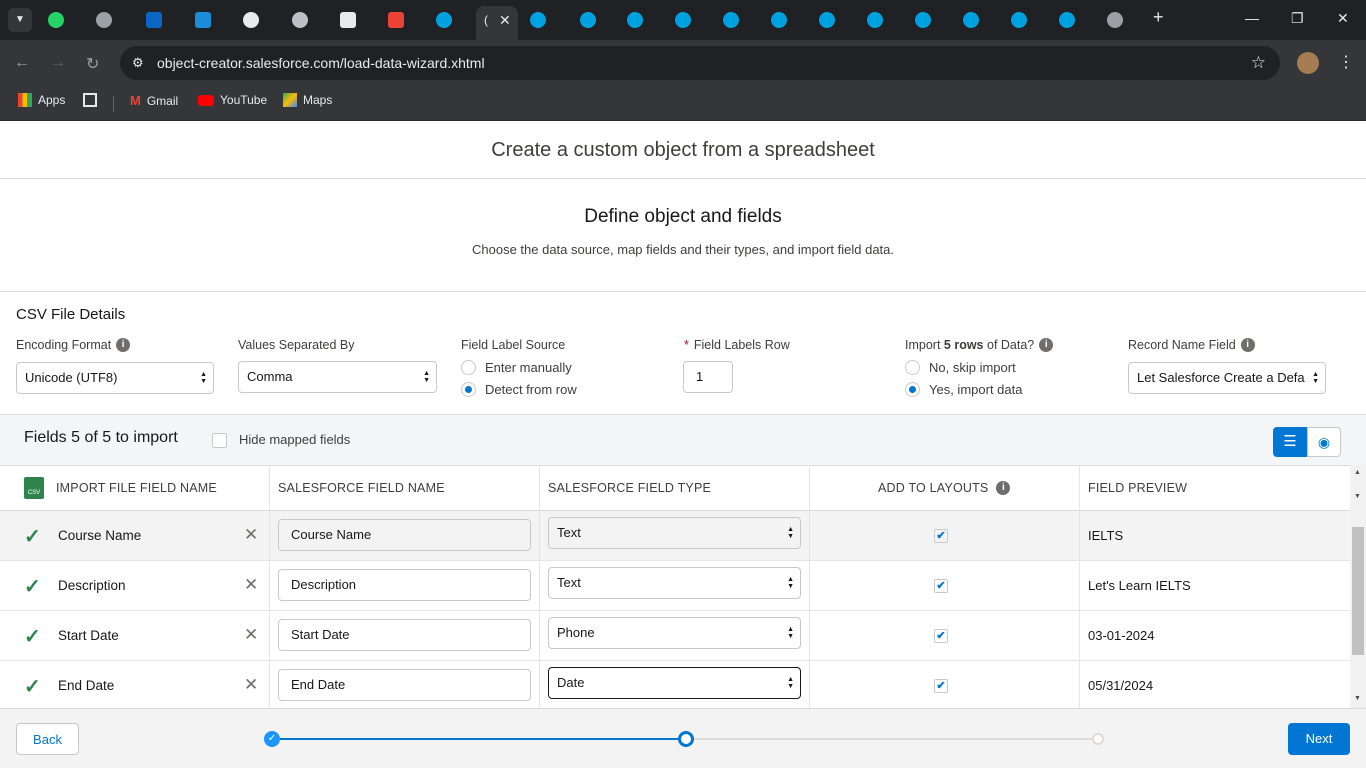 This screenshot has width=1366, height=768. What do you see at coordinates (41, 100) in the screenshot?
I see `bookmark-apps: Apps` at bounding box center [41, 100].